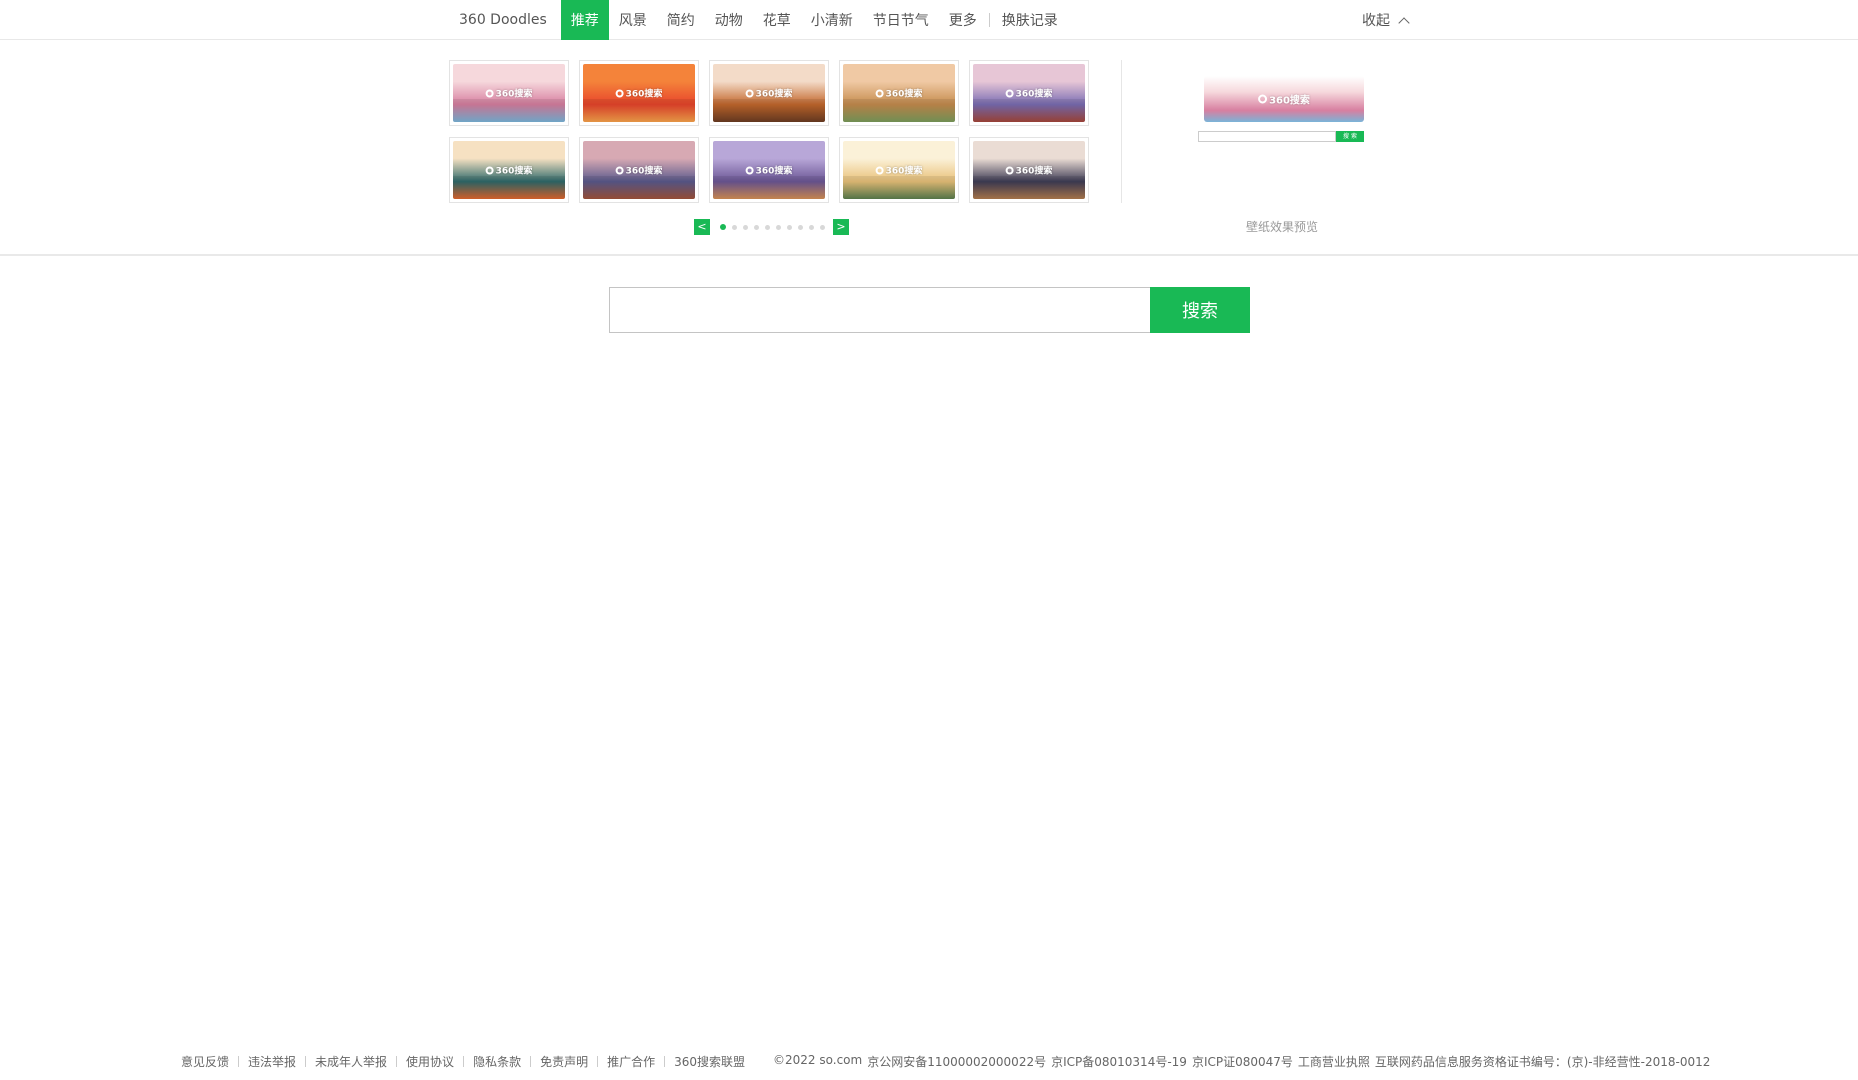 The width and height of the screenshot is (1858, 1080). Describe the element at coordinates (929, 255) in the screenshot. I see `section-divider` at that location.